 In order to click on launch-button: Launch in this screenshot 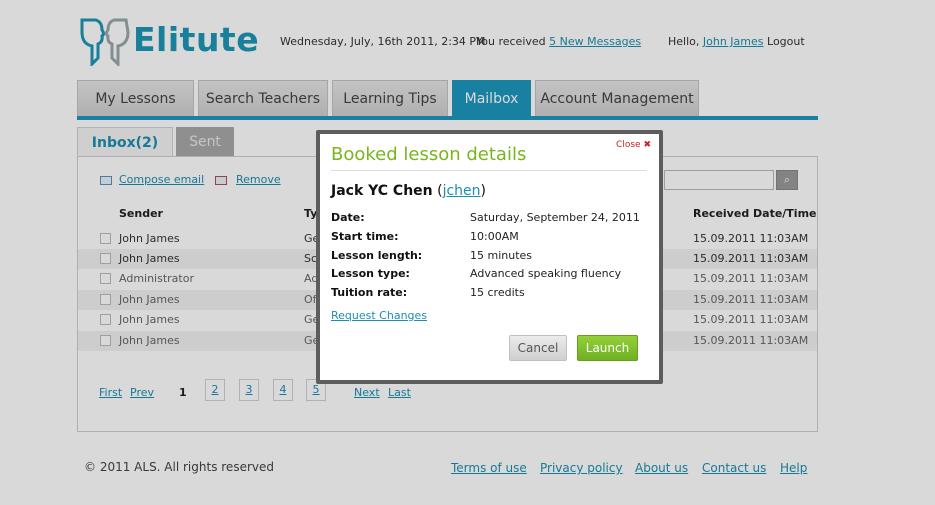, I will do `click(607, 348)`.